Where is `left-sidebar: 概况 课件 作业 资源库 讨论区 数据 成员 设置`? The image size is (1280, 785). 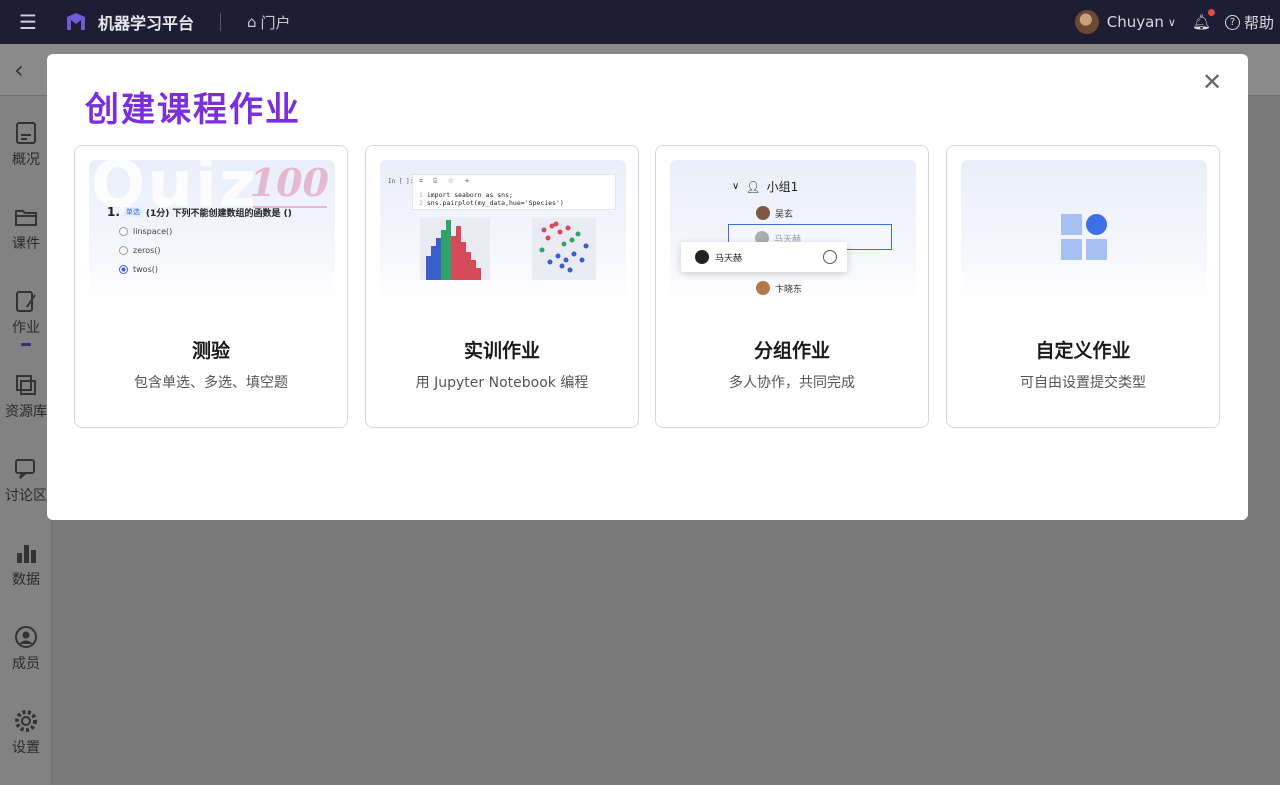
left-sidebar: 概况 课件 作业 资源库 讨论区 数据 成员 设置 is located at coordinates (26, 440).